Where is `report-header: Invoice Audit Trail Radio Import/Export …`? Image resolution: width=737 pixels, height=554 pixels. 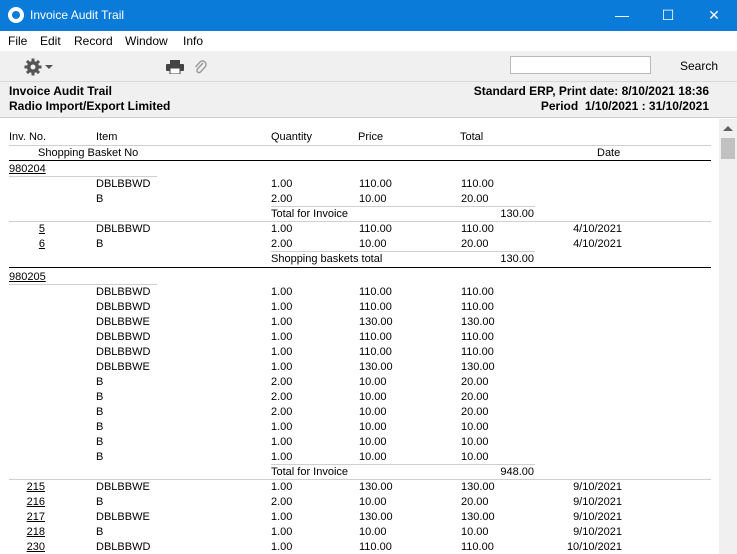
report-header: Invoice Audit Trail Radio Import/Export … is located at coordinates (368, 100).